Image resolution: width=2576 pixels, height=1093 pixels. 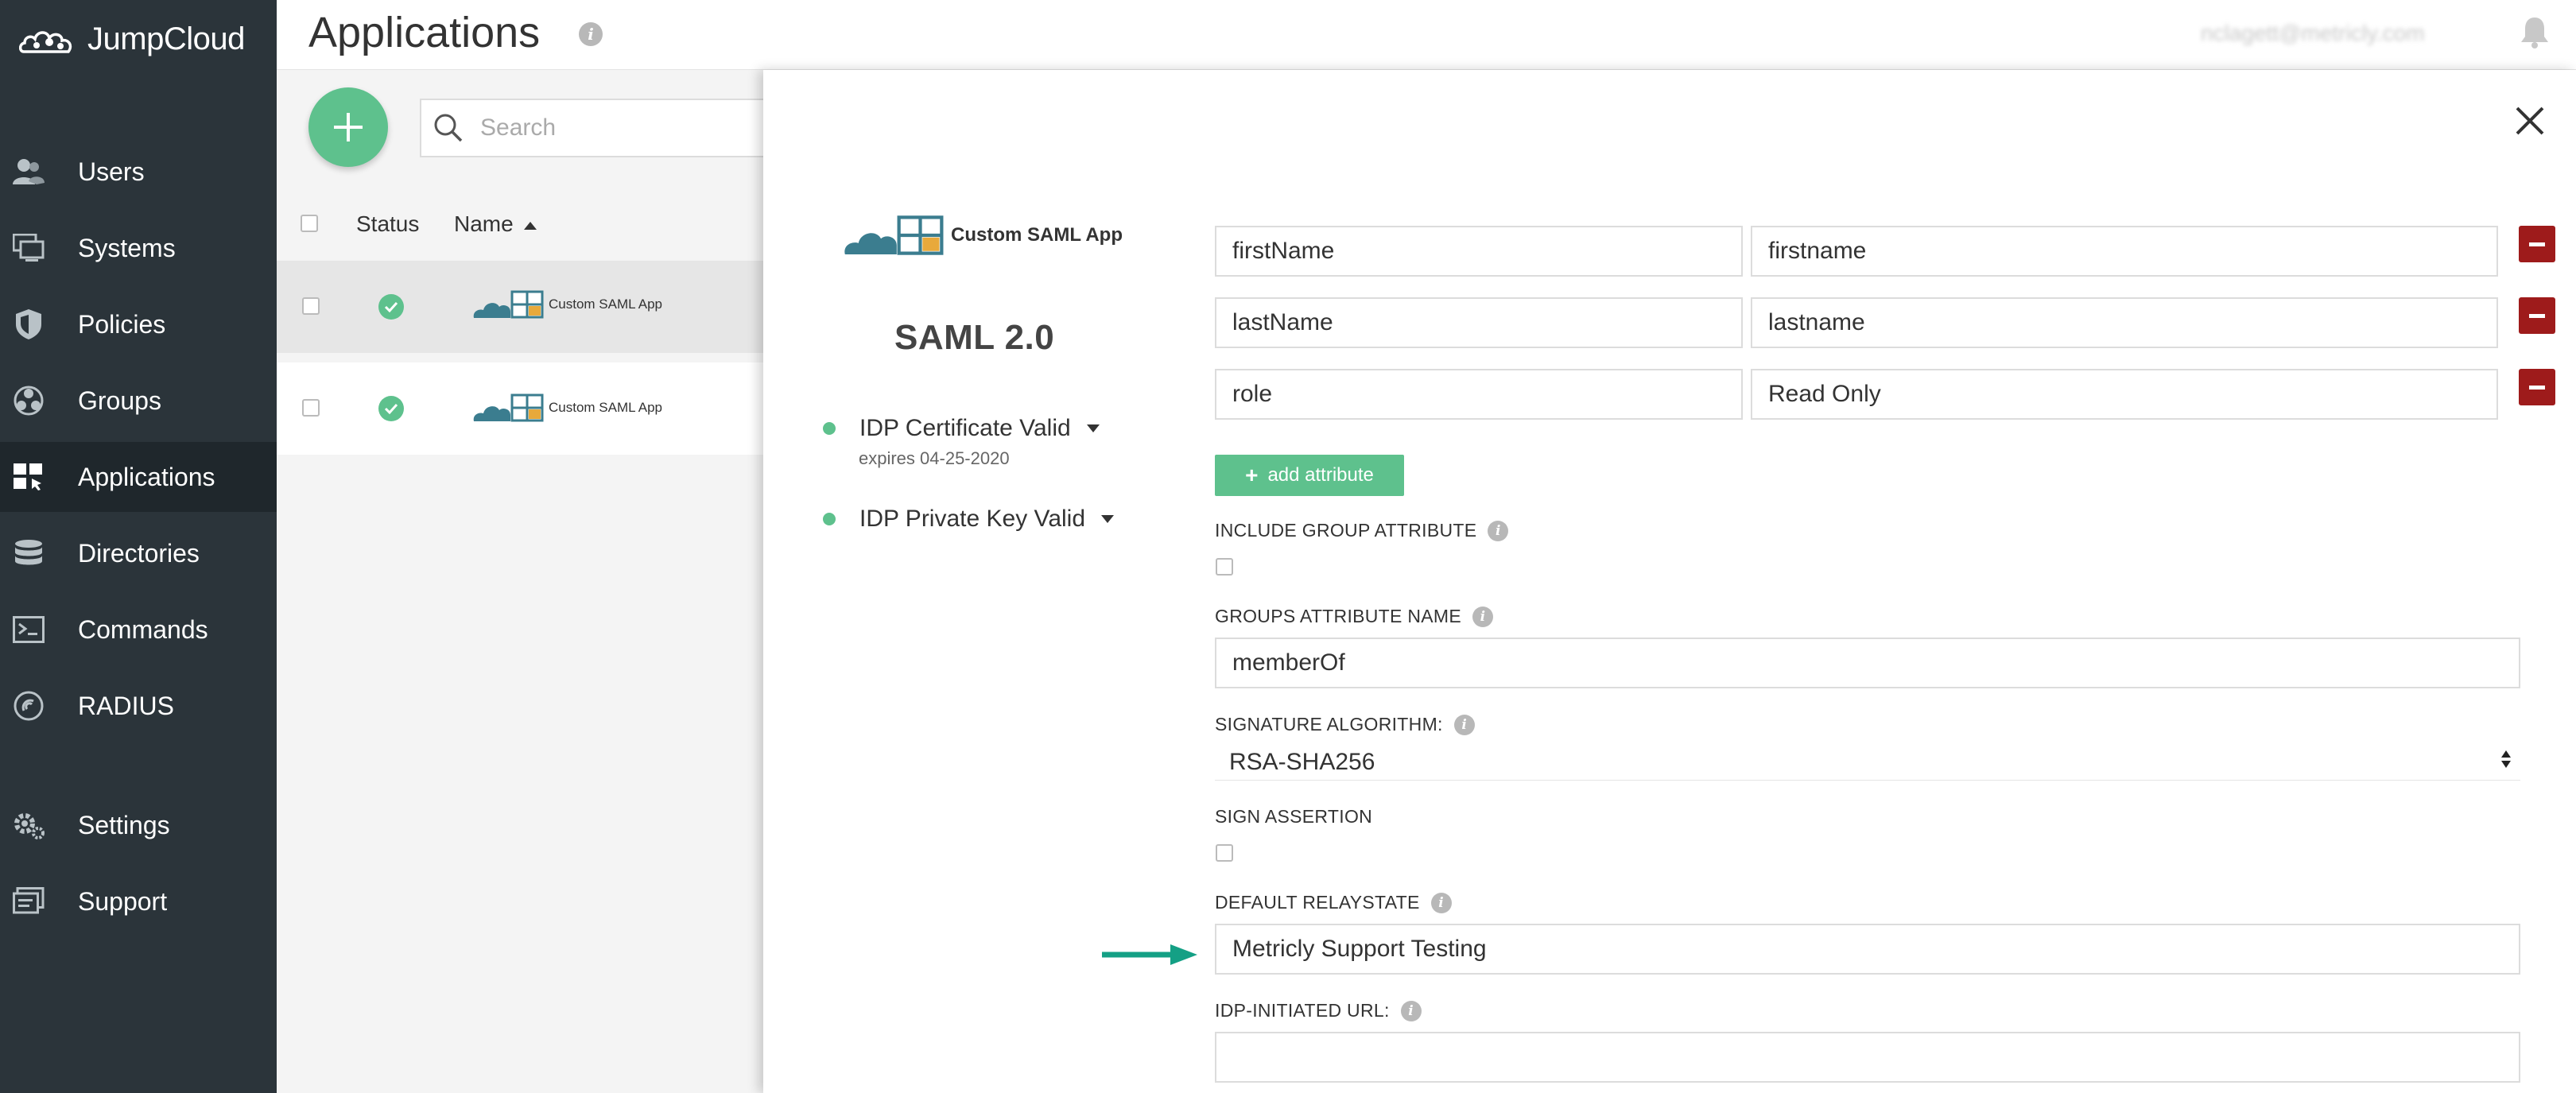 I want to click on sidebar-item-settings: Settings, so click(x=138, y=825).